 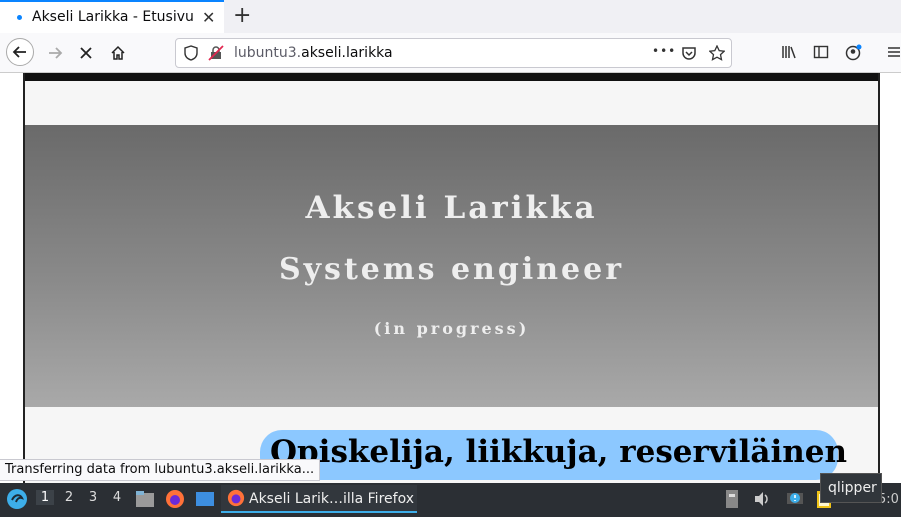 I want to click on section-heading-pill: Opiskelija, liikkuja, reserviläinen, so click(x=553, y=455).